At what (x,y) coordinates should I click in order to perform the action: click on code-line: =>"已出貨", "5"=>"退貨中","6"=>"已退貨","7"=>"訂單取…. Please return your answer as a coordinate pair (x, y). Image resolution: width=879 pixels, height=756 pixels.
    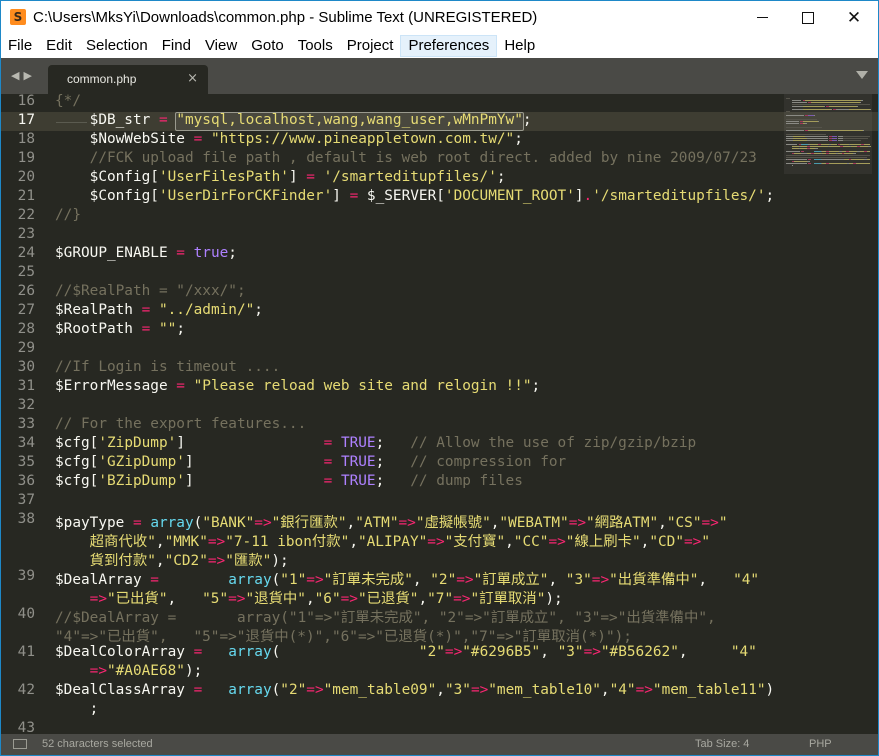
    Looking at the image, I should click on (309, 597).